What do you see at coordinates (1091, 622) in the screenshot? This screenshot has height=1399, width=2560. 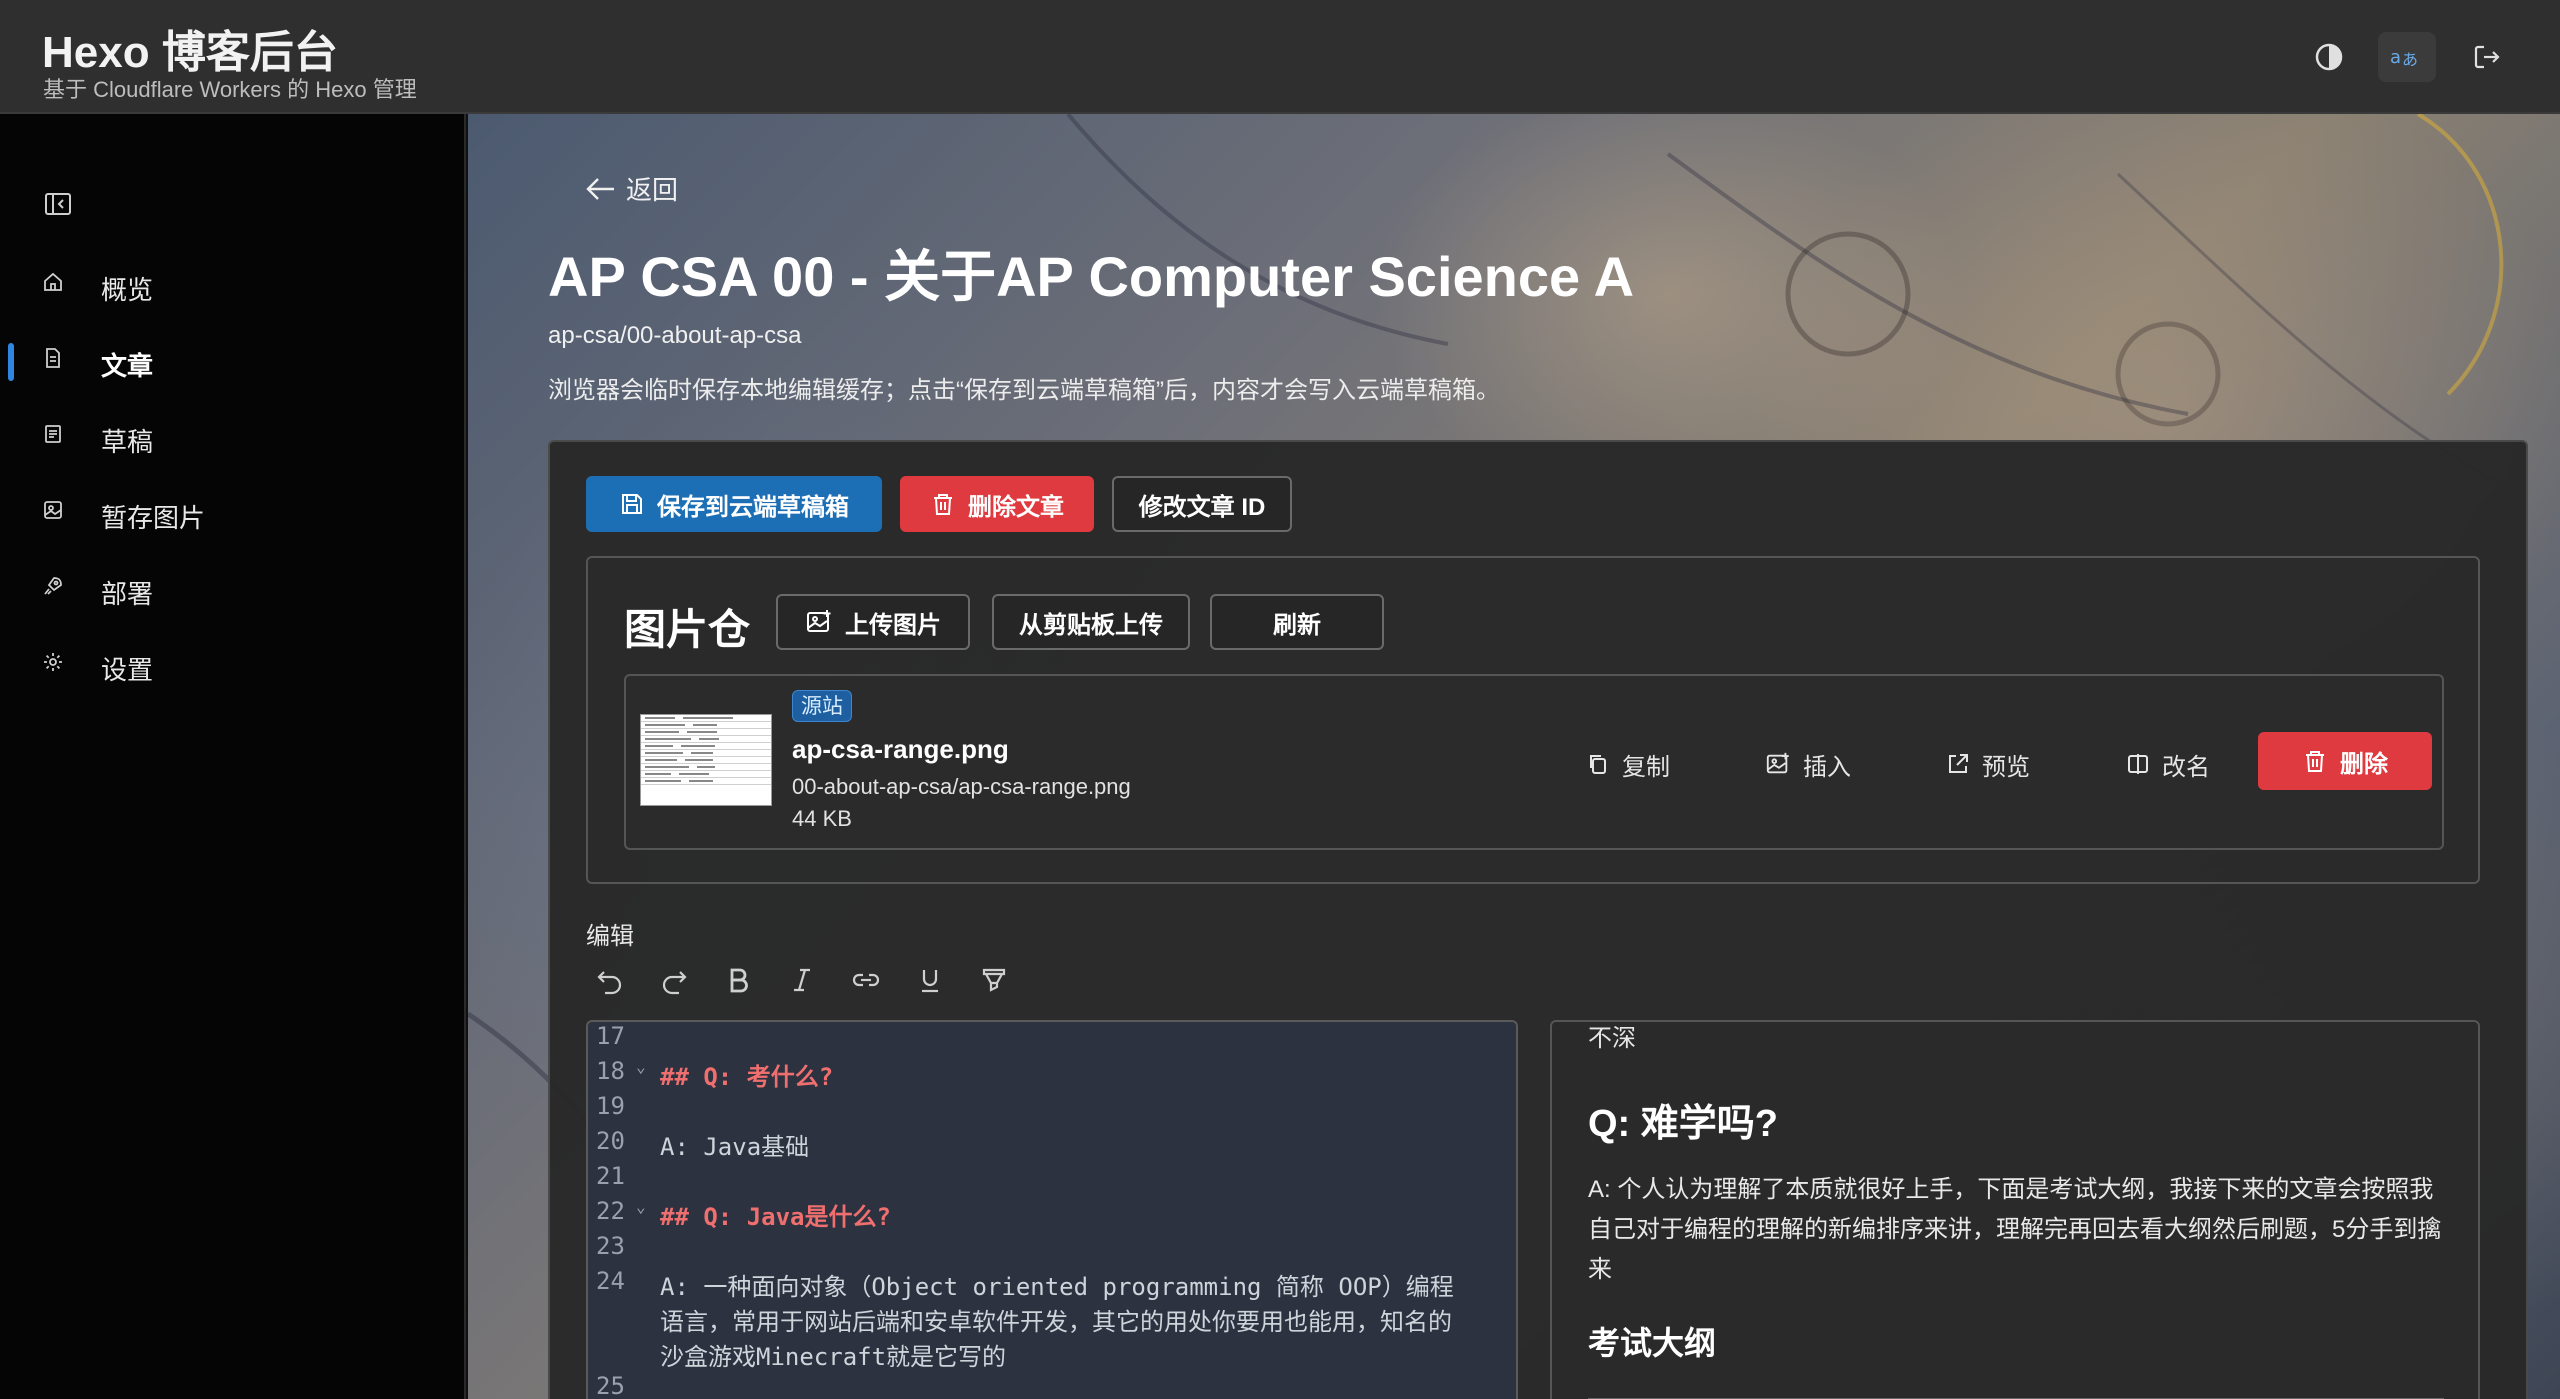 I see `paste-upload-button: 从剪贴板上传` at bounding box center [1091, 622].